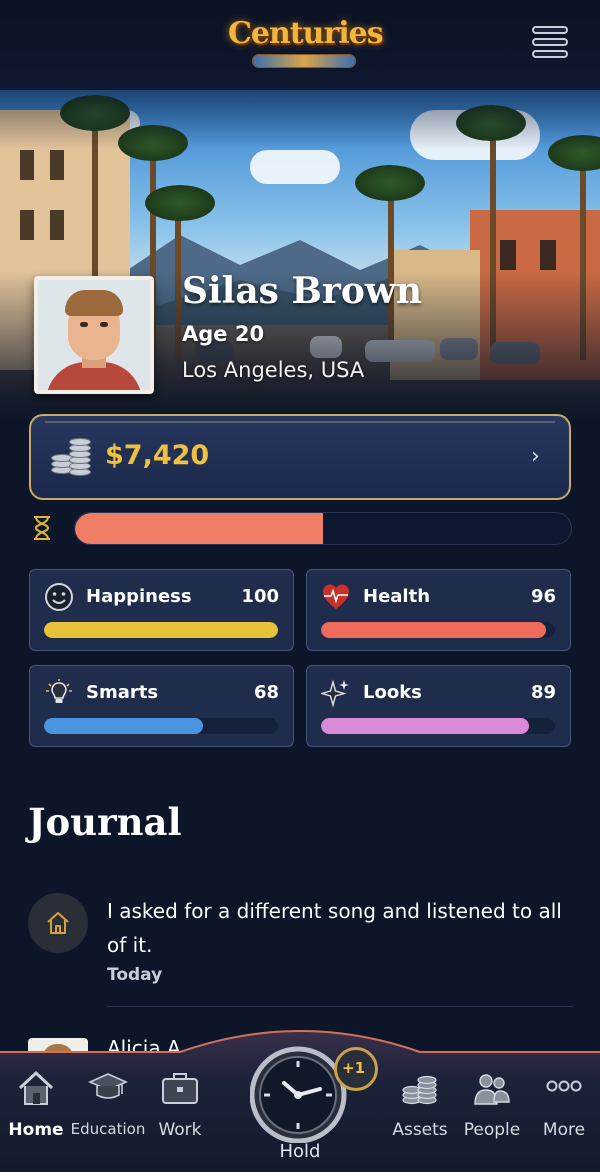  What do you see at coordinates (298, 1095) in the screenshot?
I see `clock-icon` at bounding box center [298, 1095].